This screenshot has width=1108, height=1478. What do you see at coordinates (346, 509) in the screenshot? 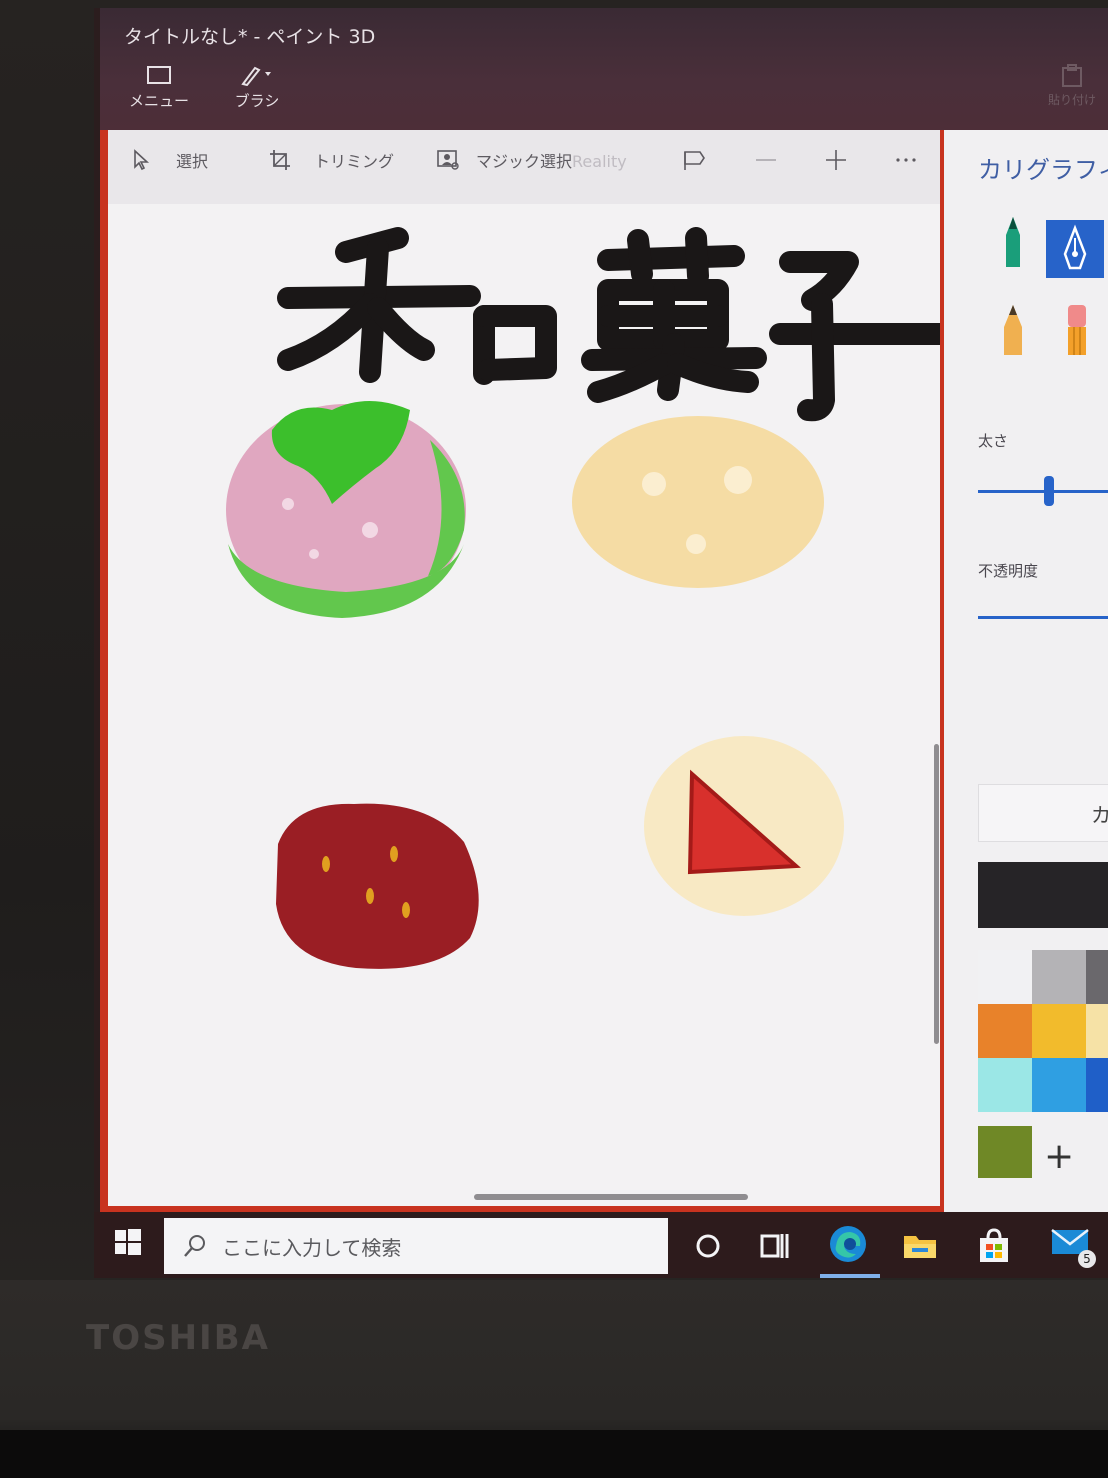
I see `pink-wagashi-drawing` at bounding box center [346, 509].